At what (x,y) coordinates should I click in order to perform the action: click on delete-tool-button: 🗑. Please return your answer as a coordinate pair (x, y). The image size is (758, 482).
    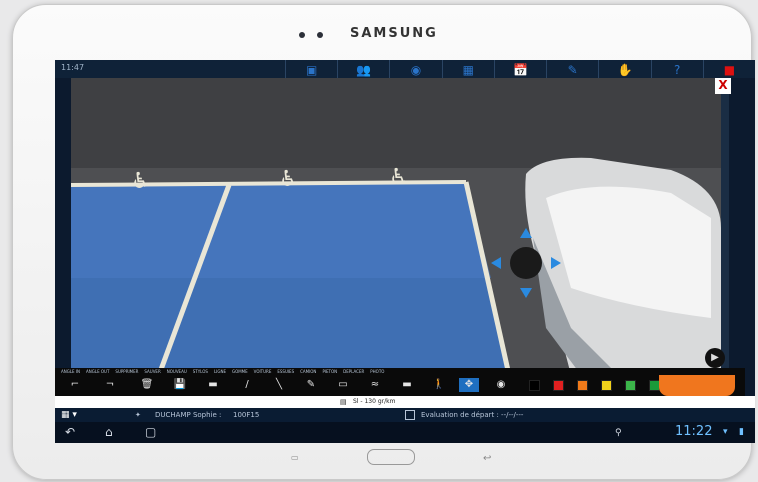
    Looking at the image, I should click on (147, 385).